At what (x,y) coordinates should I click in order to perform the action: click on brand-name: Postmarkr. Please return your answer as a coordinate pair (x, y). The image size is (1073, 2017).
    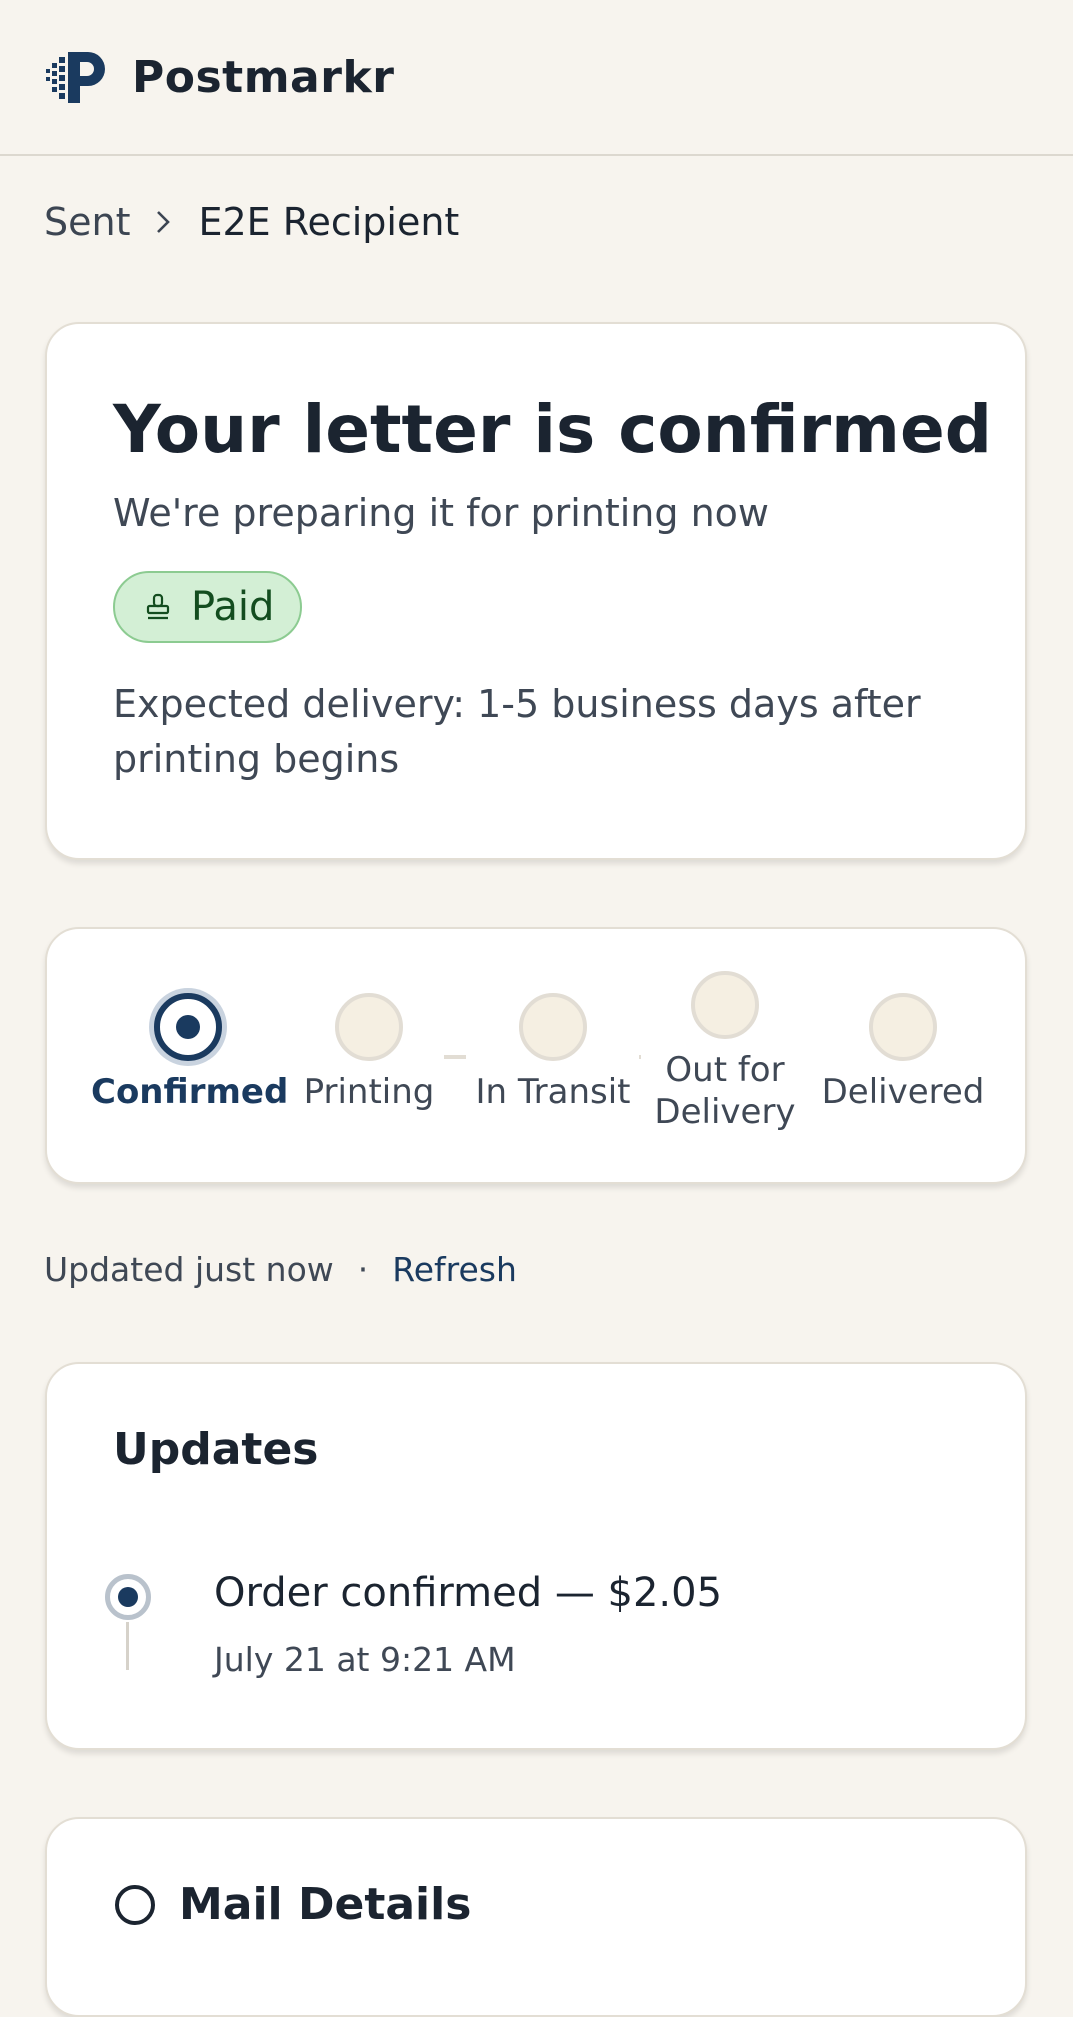
    Looking at the image, I should click on (263, 77).